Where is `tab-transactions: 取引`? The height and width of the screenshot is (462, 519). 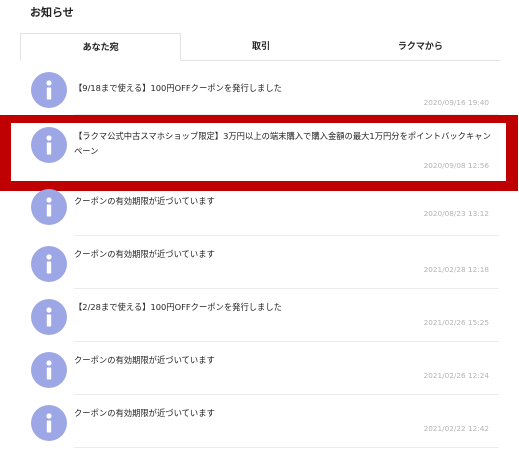 tab-transactions: 取引 is located at coordinates (260, 47).